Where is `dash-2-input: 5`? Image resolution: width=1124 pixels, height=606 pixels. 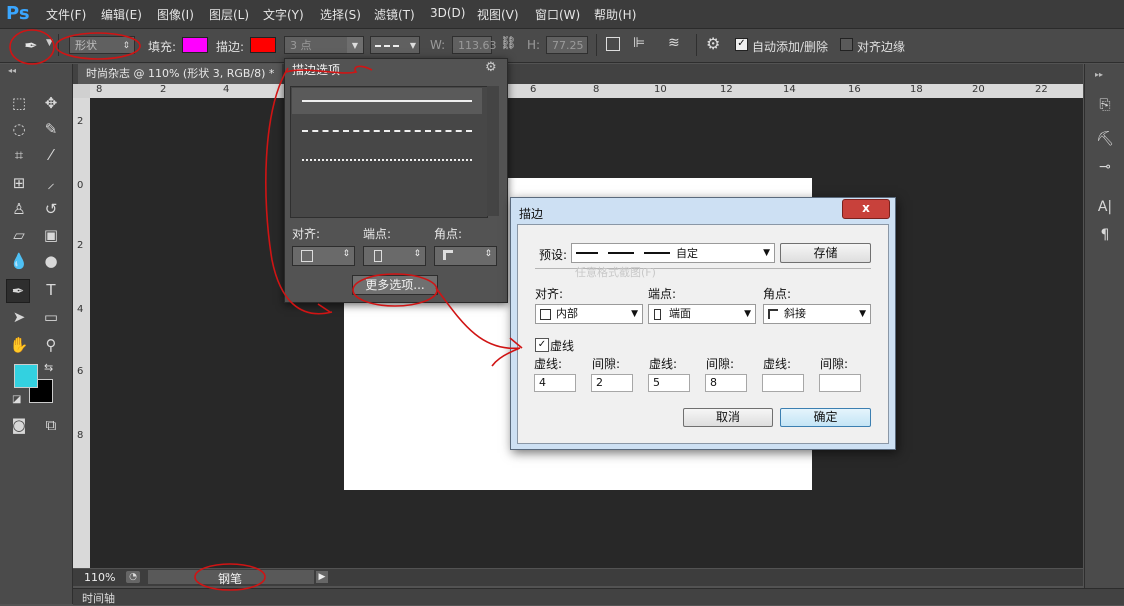
dash-2-input: 5 is located at coordinates (669, 383).